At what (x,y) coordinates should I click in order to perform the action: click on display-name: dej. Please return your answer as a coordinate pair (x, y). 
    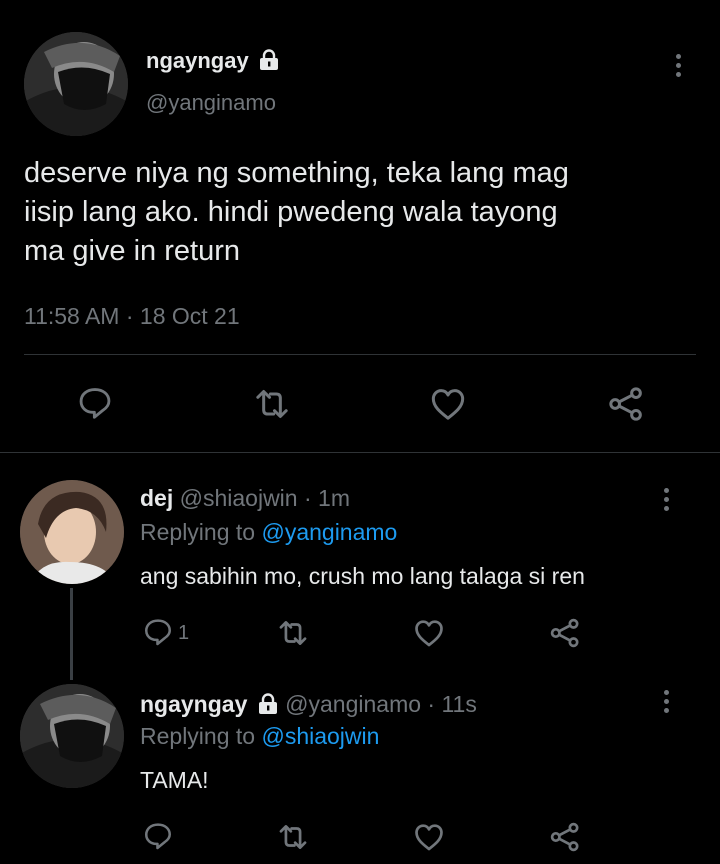
    Looking at the image, I should click on (156, 498).